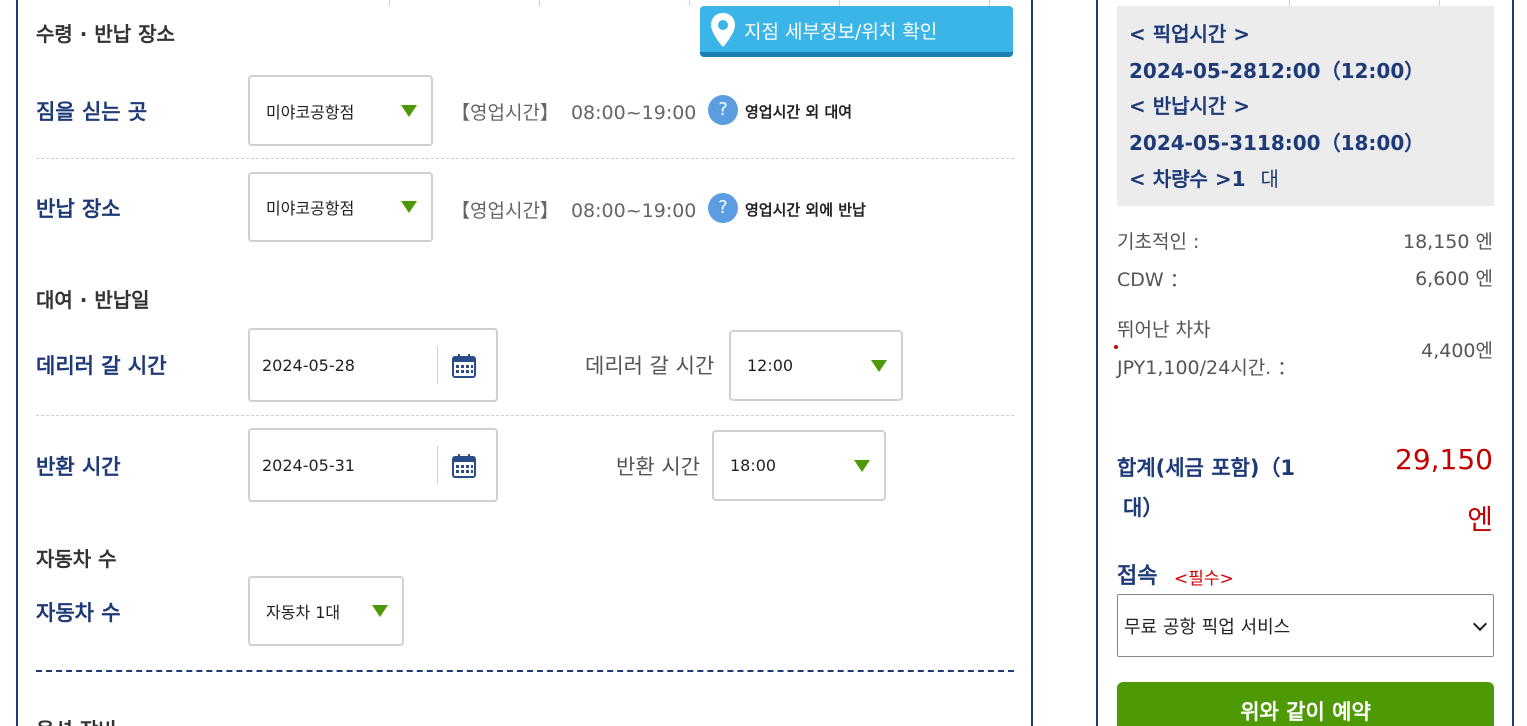  Describe the element at coordinates (1277, 71) in the screenshot. I see `pickup-time-value: 2024-05-2812:00（12:00）` at that location.